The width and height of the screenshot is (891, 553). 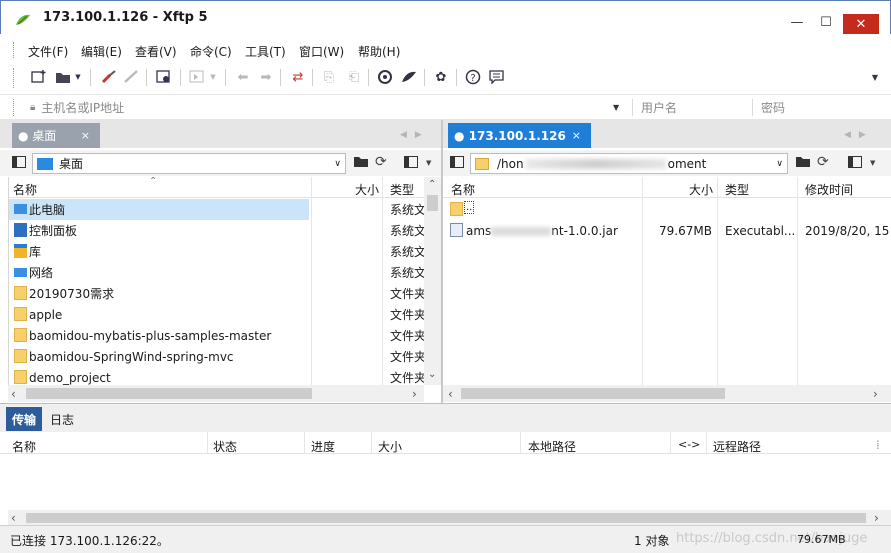 What do you see at coordinates (696, 107) in the screenshot?
I see `username-input: 用户名` at bounding box center [696, 107].